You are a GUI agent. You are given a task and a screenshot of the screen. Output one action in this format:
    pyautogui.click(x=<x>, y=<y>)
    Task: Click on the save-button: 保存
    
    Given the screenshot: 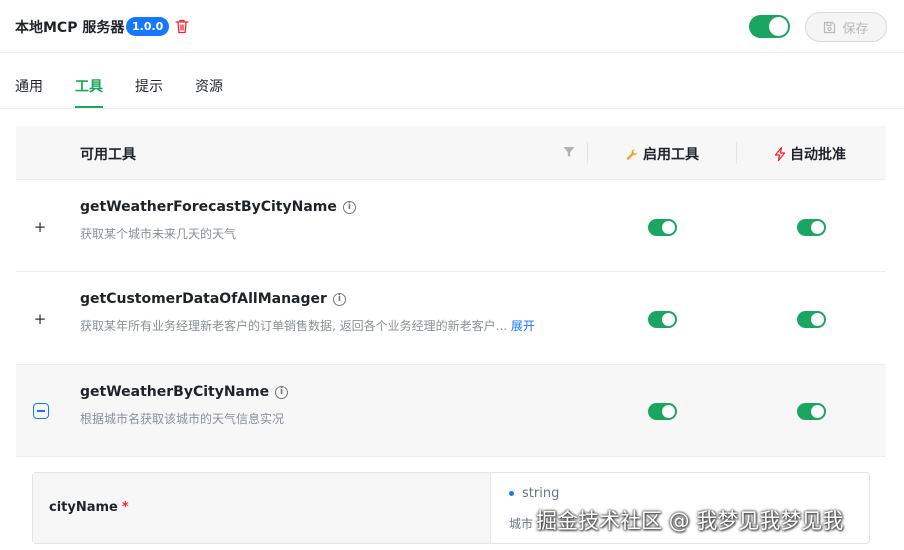 What is the action you would take?
    pyautogui.click(x=846, y=27)
    